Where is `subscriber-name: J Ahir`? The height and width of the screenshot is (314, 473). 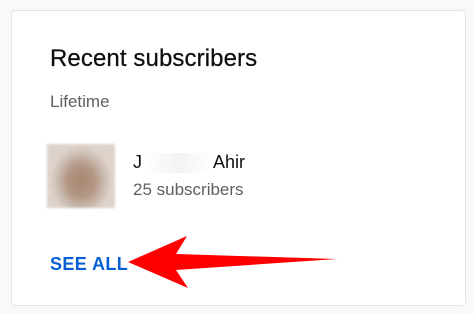 subscriber-name: J Ahir is located at coordinates (189, 162).